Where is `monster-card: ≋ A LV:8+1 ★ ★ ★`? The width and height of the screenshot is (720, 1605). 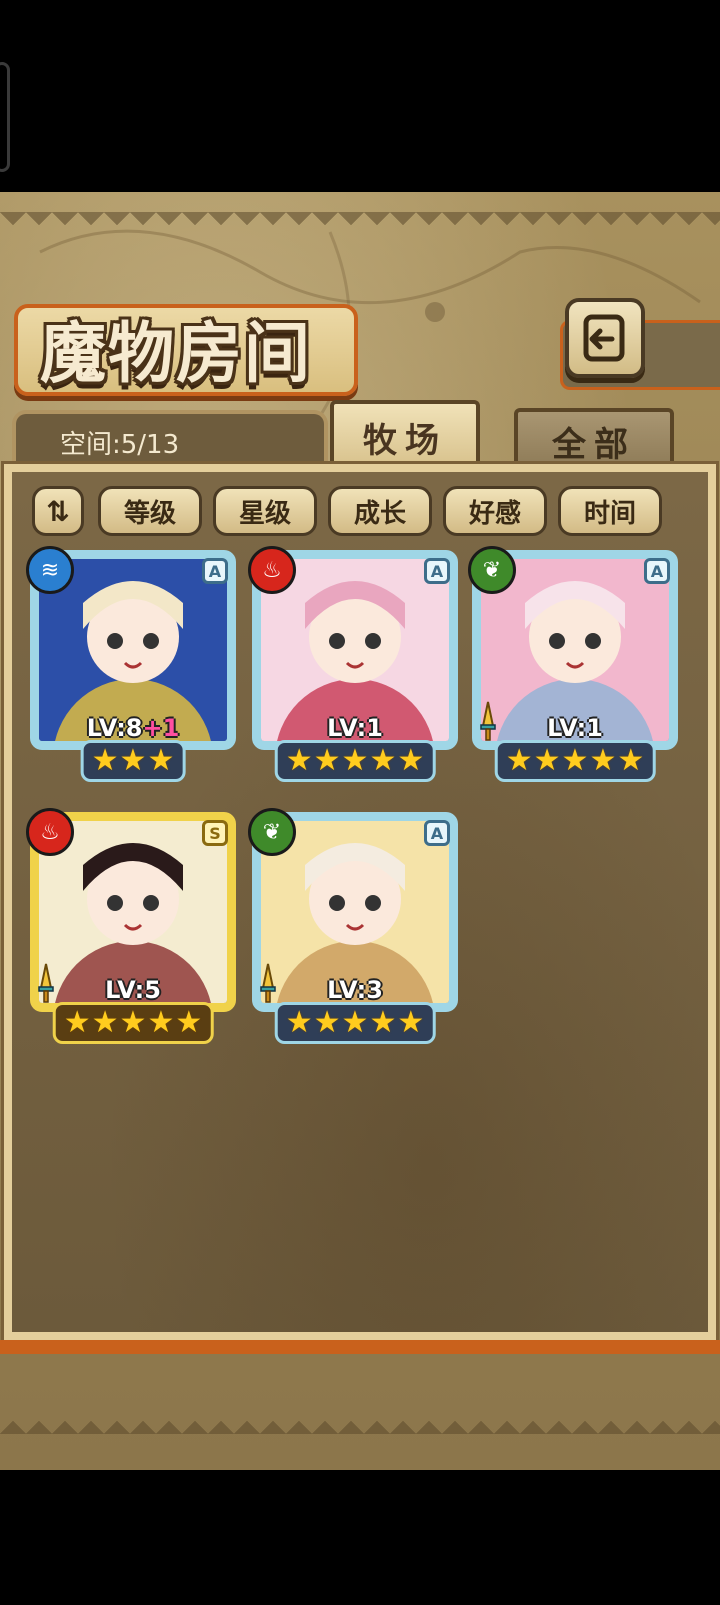 monster-card: ≋ A LV:8+1 ★ ★ ★ is located at coordinates (131, 669).